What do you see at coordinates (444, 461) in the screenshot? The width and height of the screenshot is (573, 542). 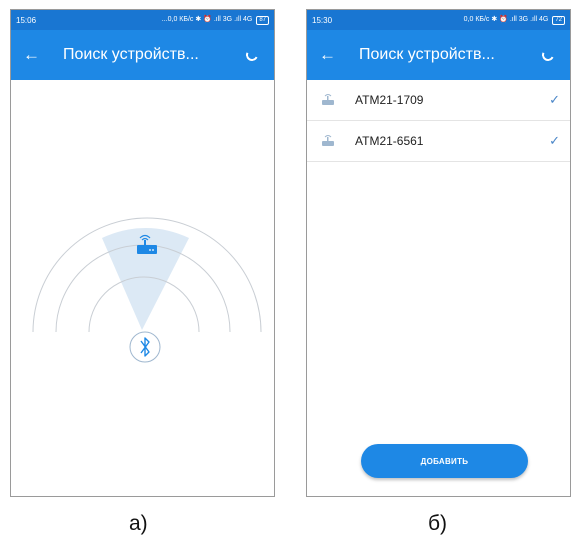 I see `add-button: ДОБАВИТЬ` at bounding box center [444, 461].